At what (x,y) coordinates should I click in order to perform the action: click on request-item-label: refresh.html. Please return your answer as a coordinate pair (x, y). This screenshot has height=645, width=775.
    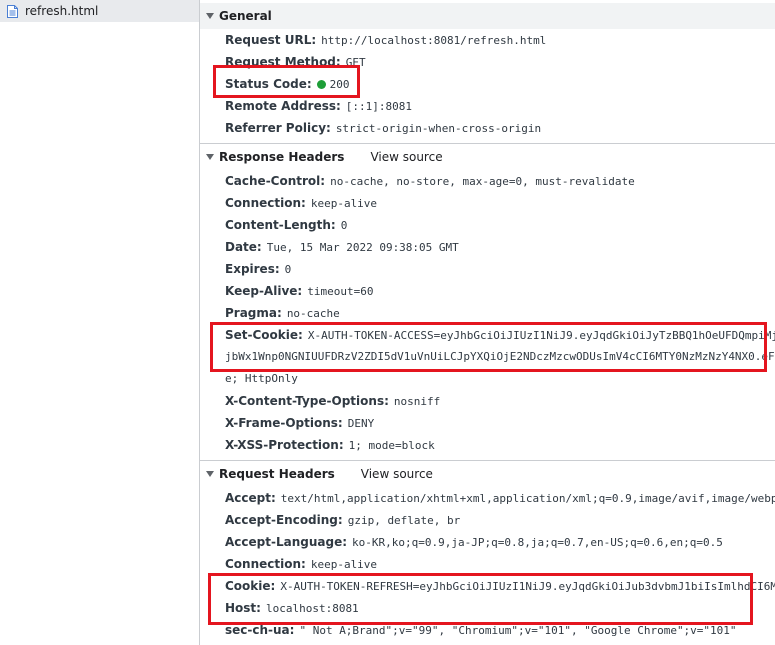
    Looking at the image, I should click on (62, 11).